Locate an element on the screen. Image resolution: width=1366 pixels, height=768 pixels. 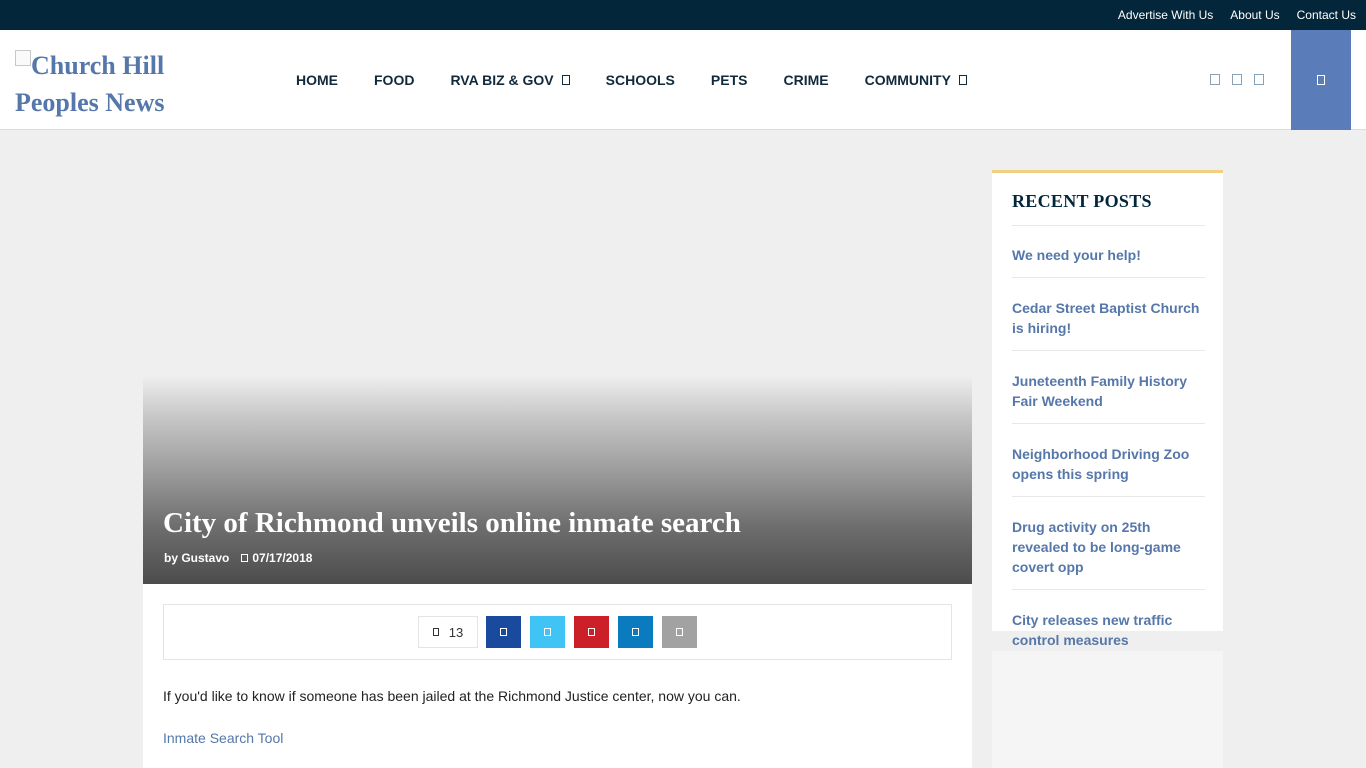
share-icon is located at coordinates (435, 632).